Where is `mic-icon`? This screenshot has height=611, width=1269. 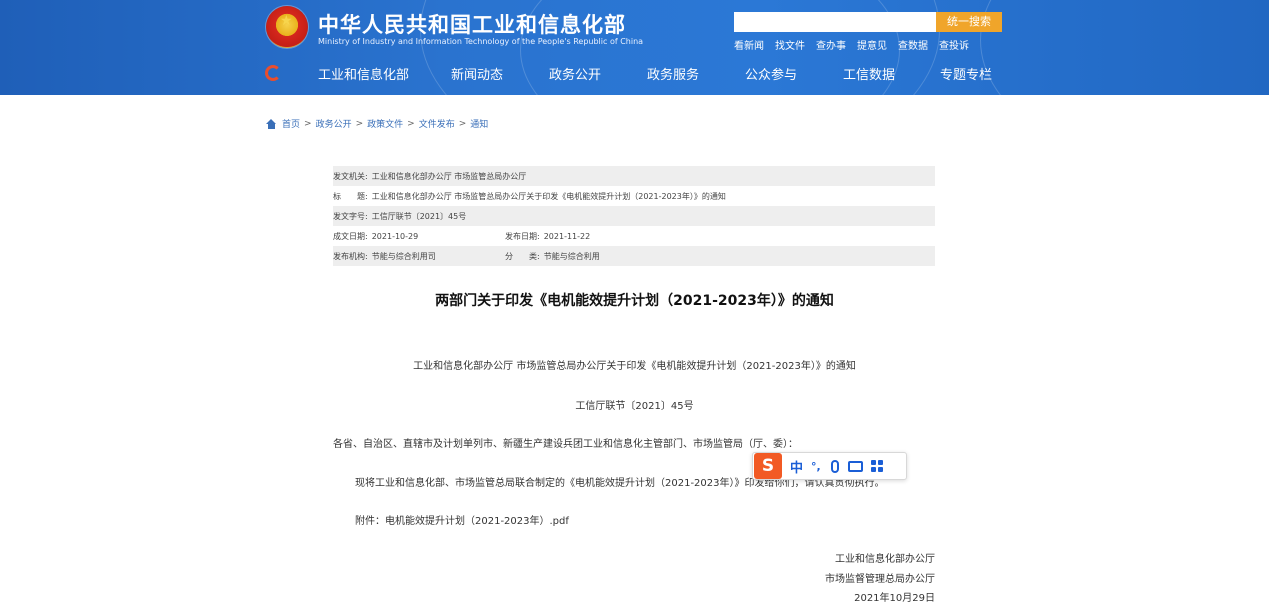 mic-icon is located at coordinates (834, 466).